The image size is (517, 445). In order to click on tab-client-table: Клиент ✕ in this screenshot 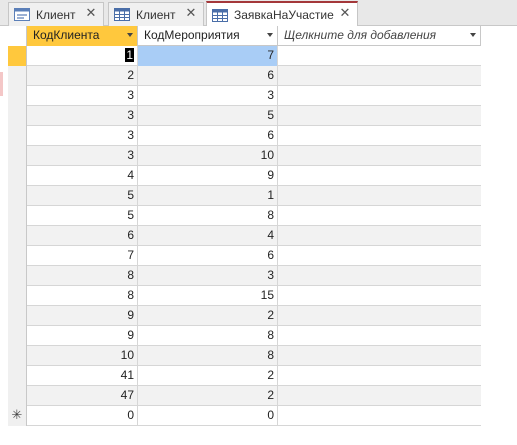, I will do `click(156, 14)`.